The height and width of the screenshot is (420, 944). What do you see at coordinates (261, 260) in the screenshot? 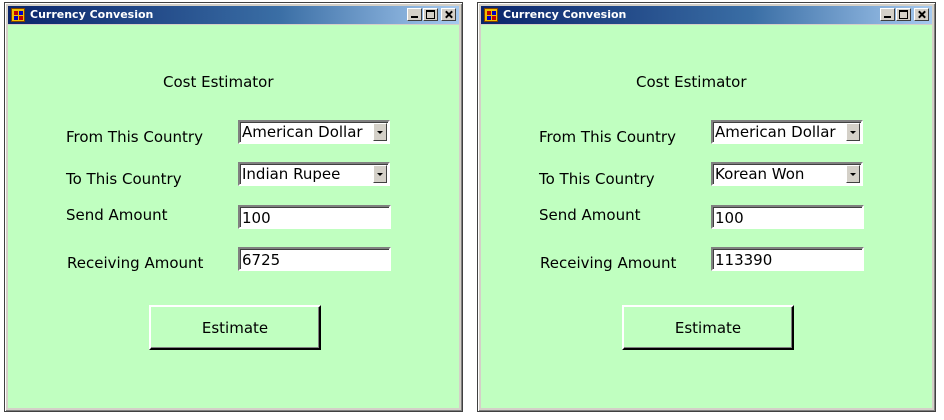
I see `receiving-amount-value: 6725` at bounding box center [261, 260].